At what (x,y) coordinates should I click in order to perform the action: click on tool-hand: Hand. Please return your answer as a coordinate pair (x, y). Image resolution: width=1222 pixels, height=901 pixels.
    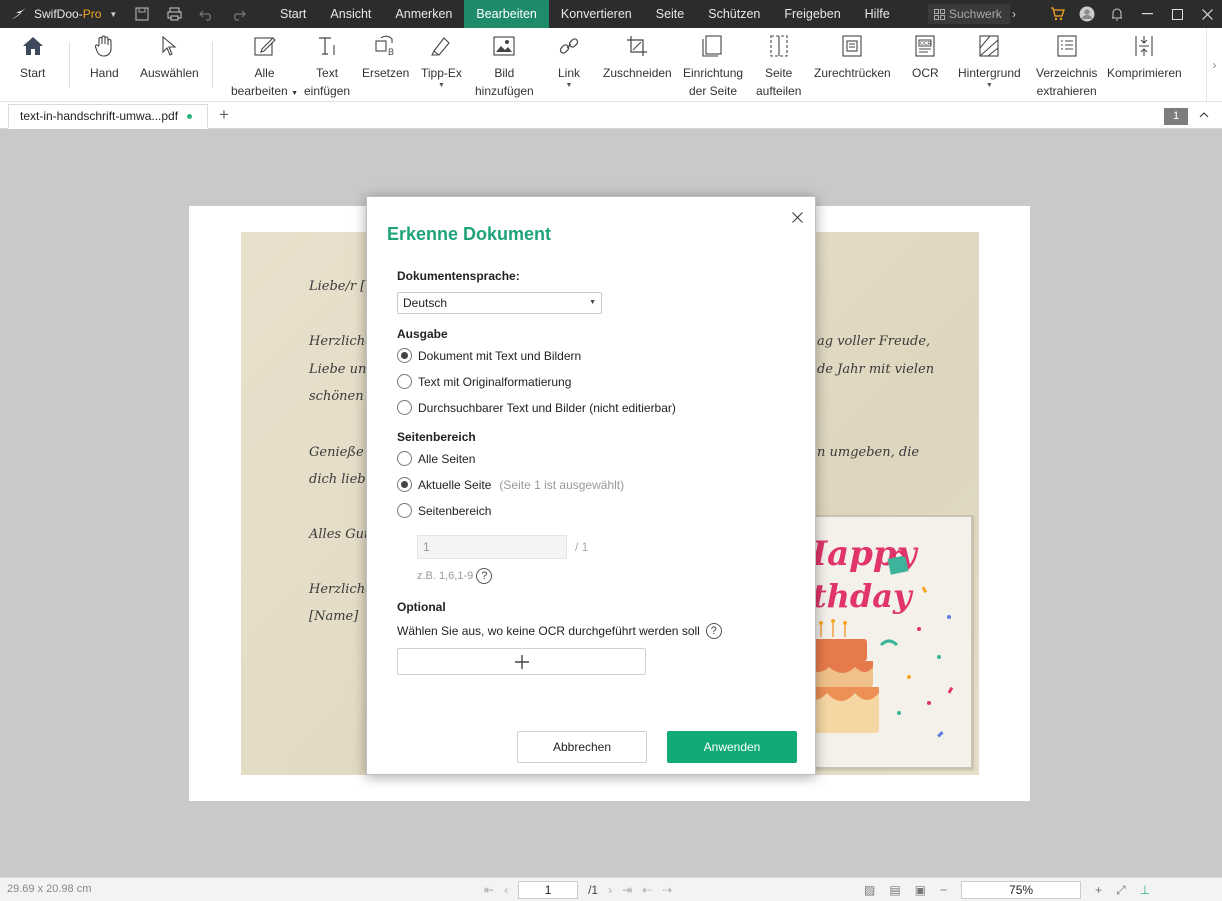
    Looking at the image, I should click on (104, 58).